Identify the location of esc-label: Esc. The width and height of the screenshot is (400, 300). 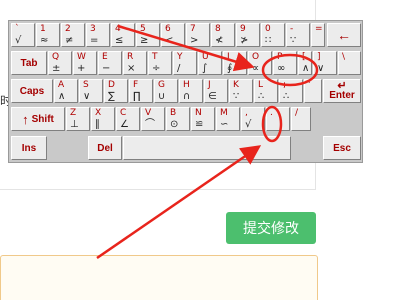
(342, 148).